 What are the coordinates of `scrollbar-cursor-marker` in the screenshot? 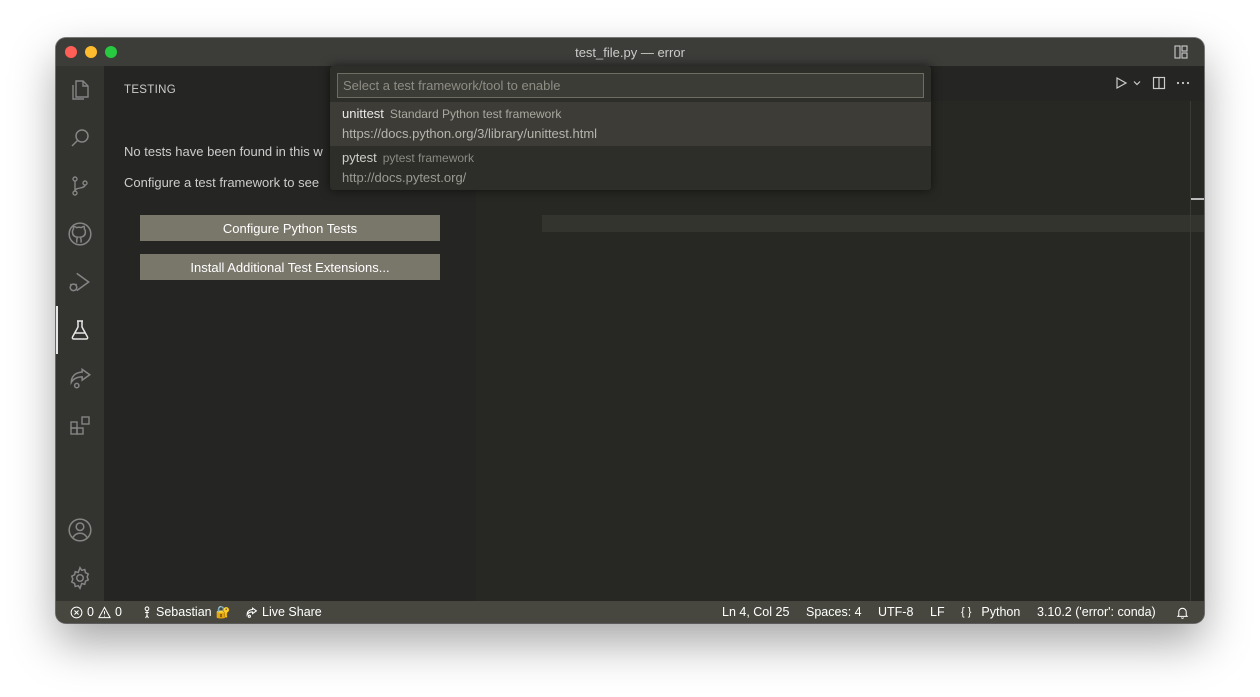 It's located at (1197, 199).